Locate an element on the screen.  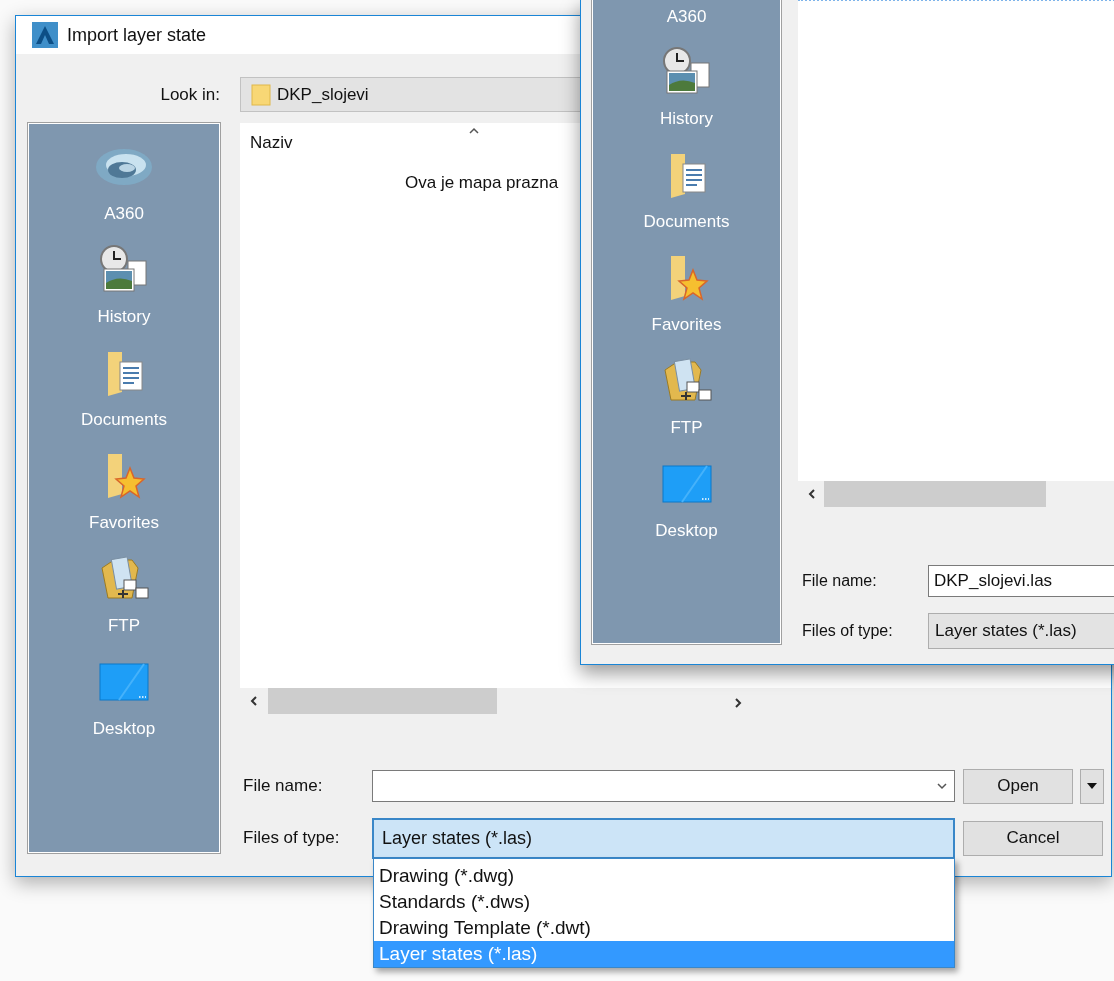
empty-folder-message: Ova je mapa prazna is located at coordinates (482, 183).